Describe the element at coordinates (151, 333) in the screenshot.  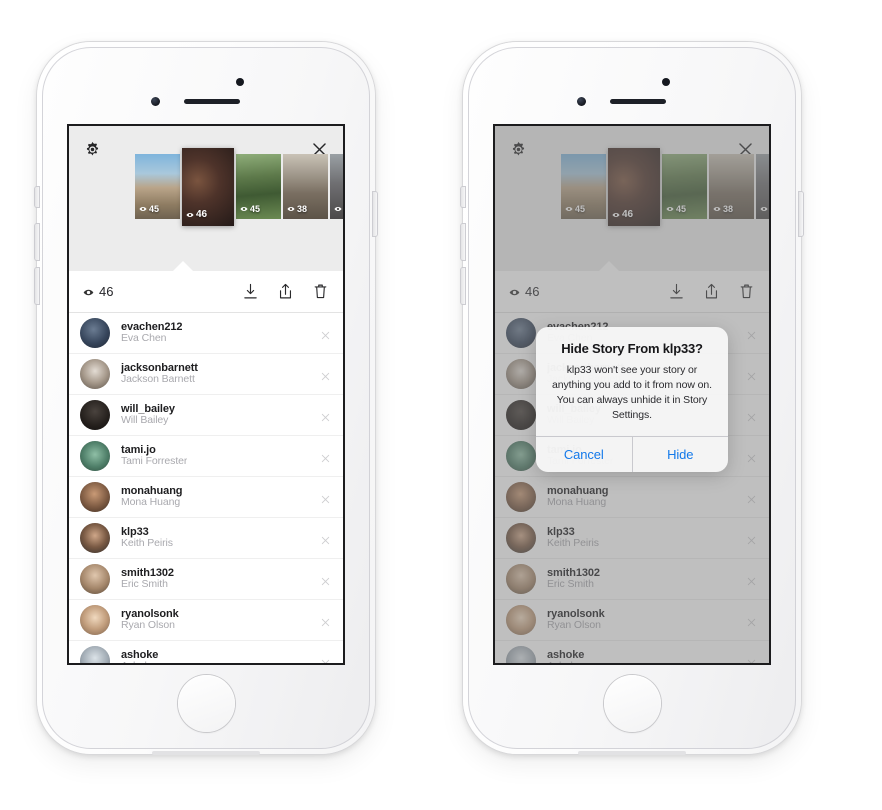
I see `viewer-names: evachen212Eva Chen` at that location.